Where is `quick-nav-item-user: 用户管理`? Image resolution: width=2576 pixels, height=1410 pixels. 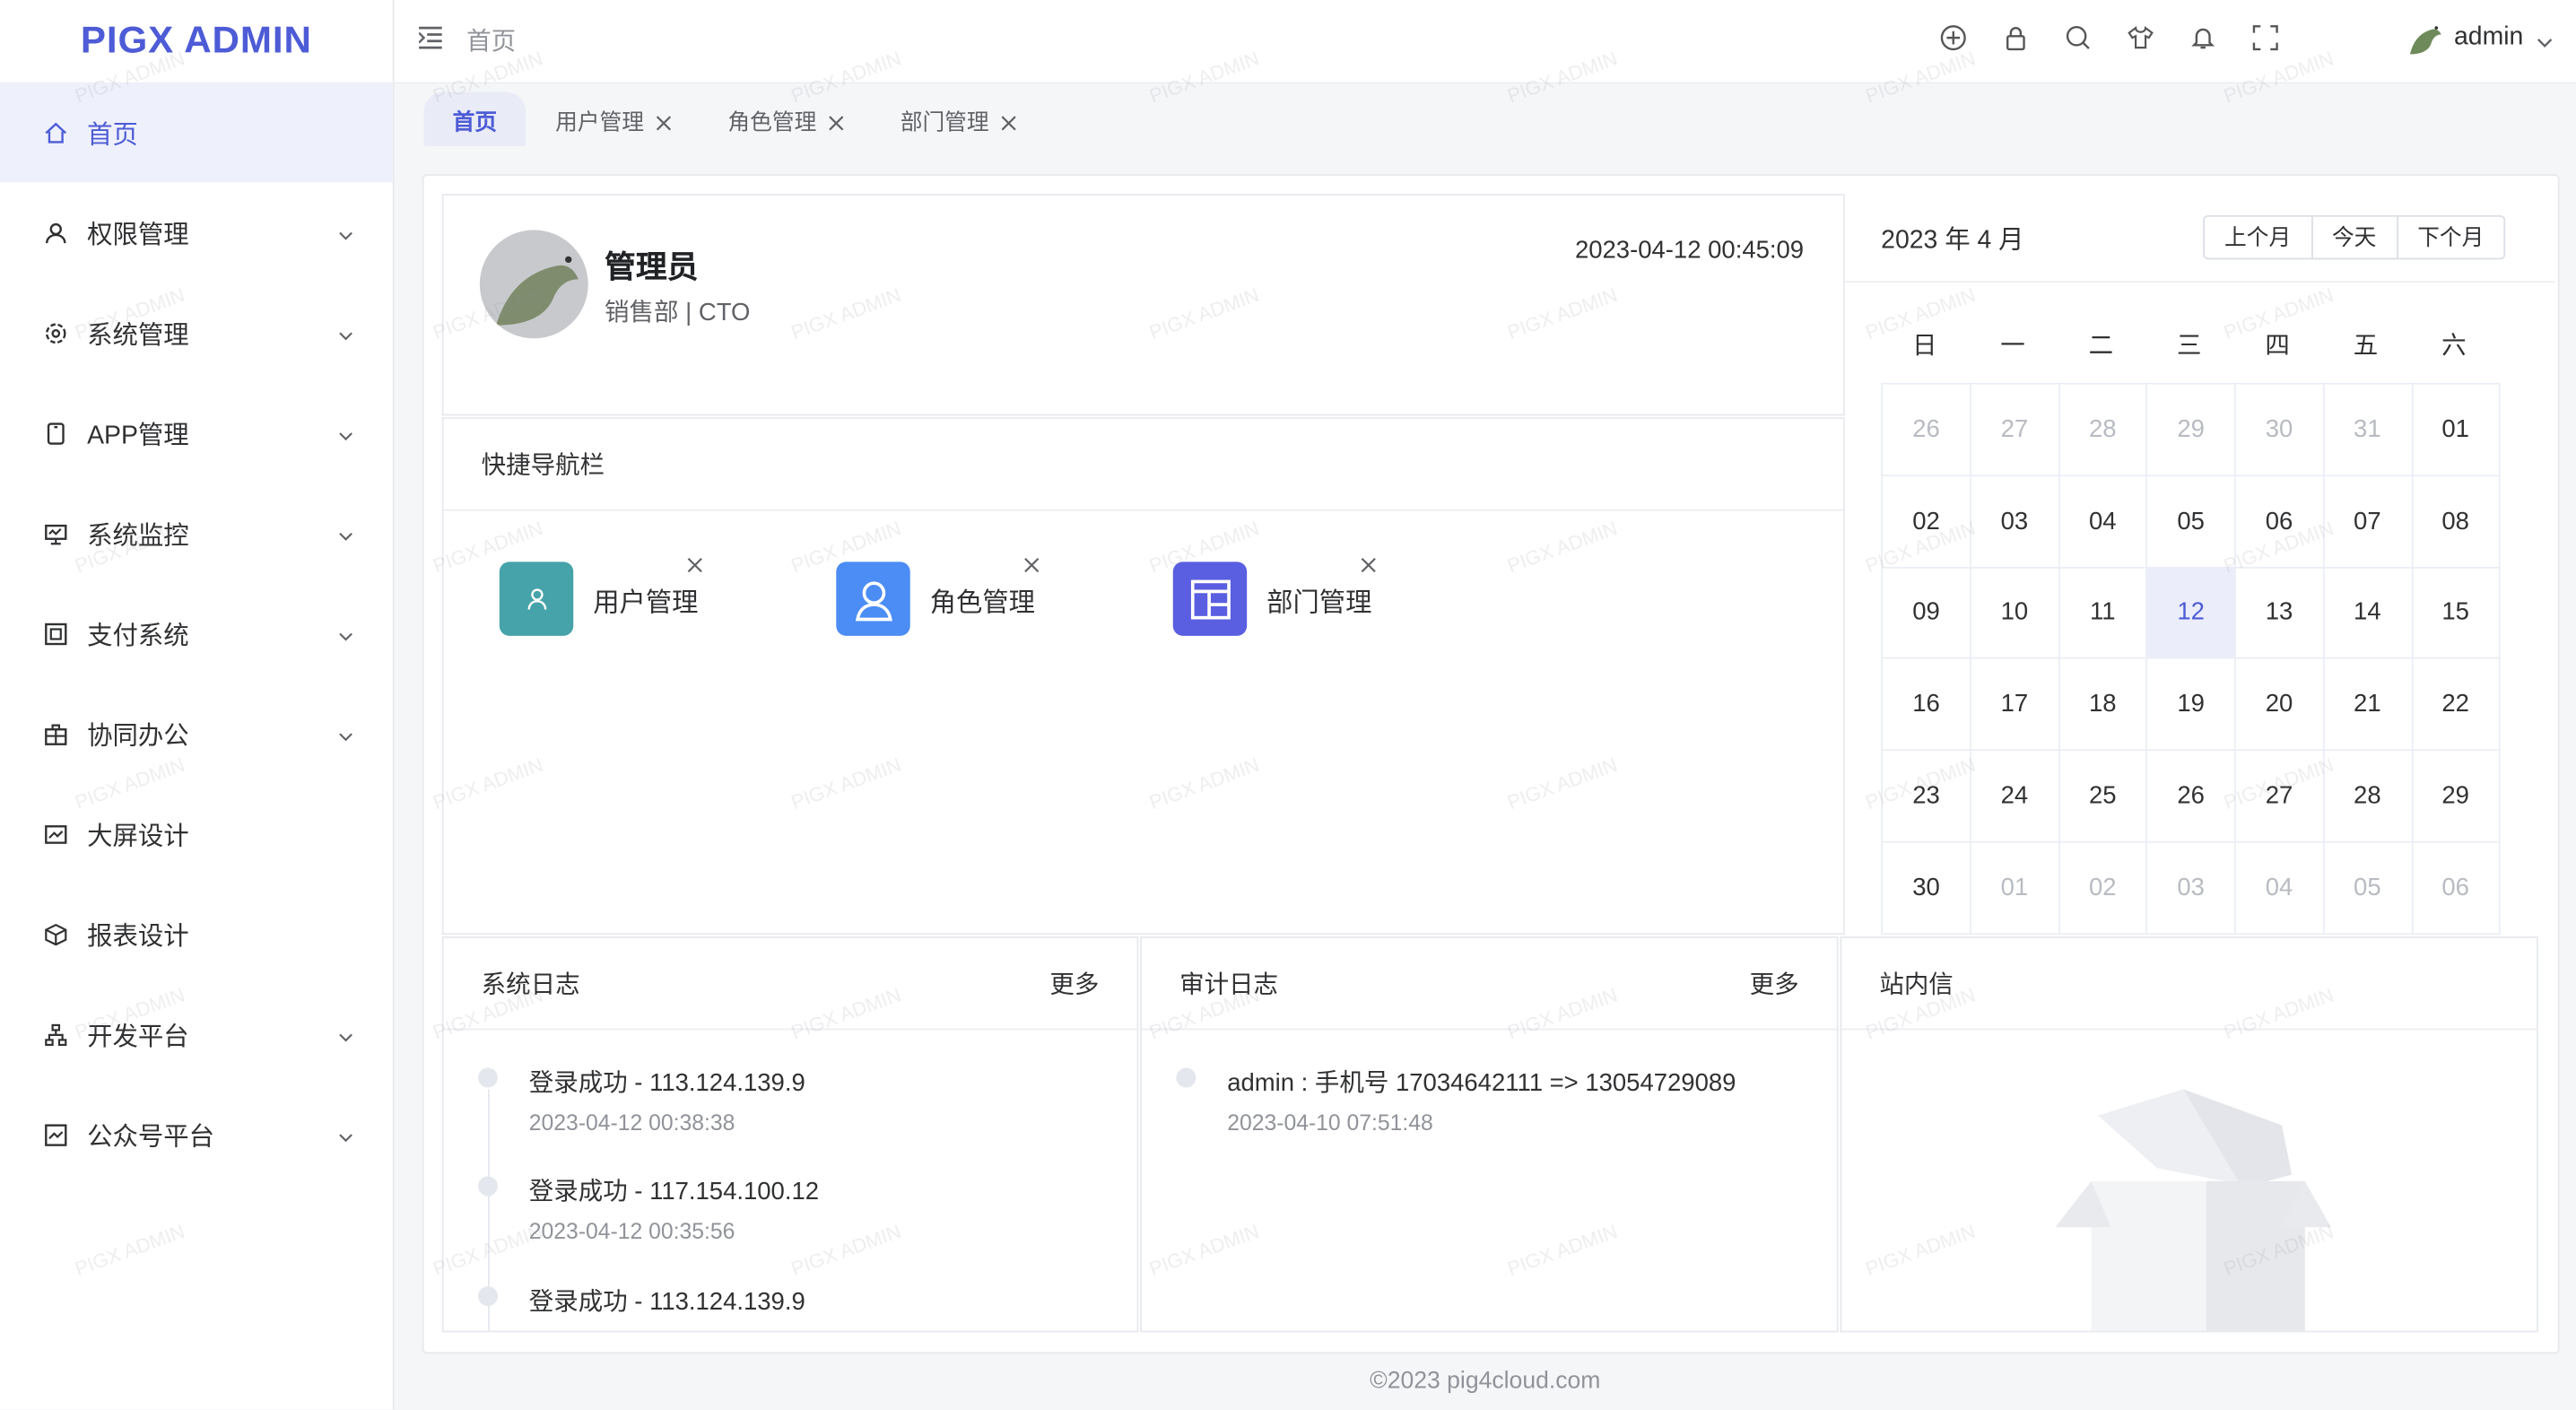
quick-nav-item-user: 用户管理 is located at coordinates (600, 596).